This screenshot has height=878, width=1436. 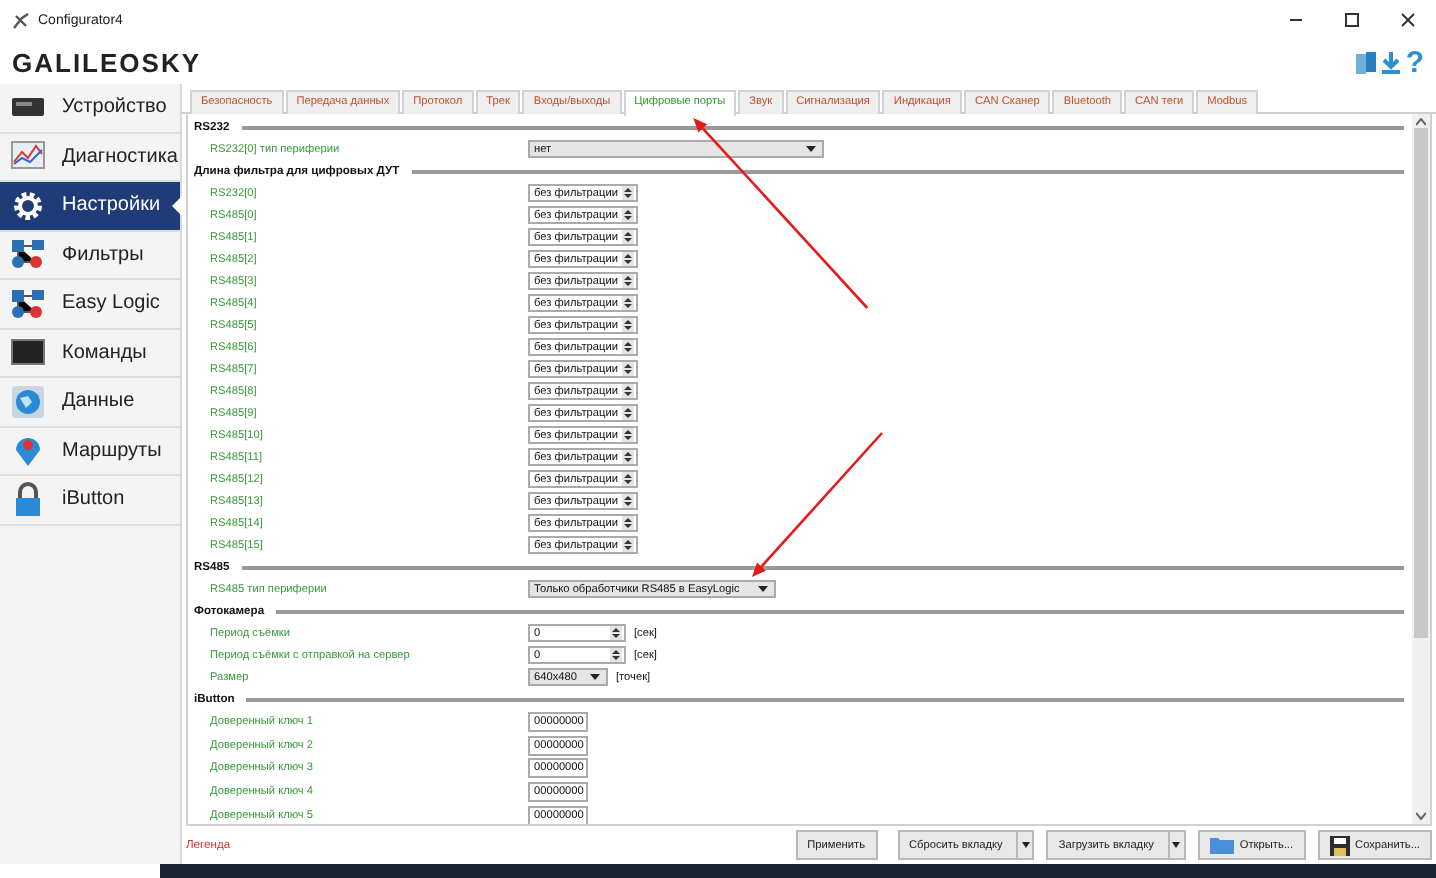 What do you see at coordinates (90, 402) in the screenshot?
I see `sidebar-item: Данные` at bounding box center [90, 402].